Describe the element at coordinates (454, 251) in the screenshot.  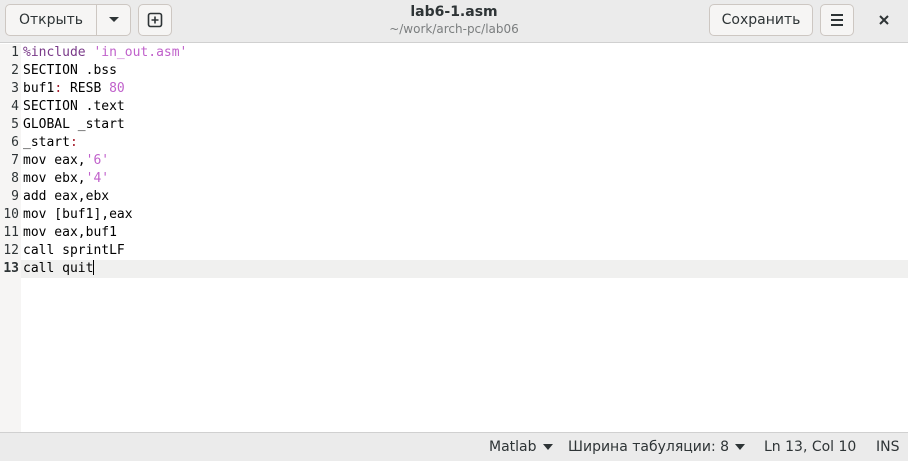
I see `code-line: 12 call sprintLF` at that location.